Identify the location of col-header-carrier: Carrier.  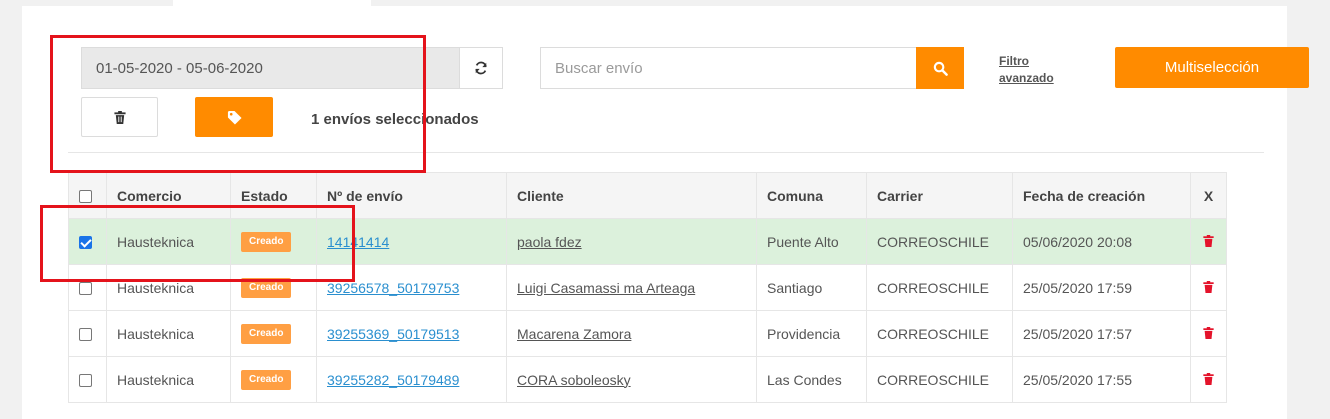
(939, 195).